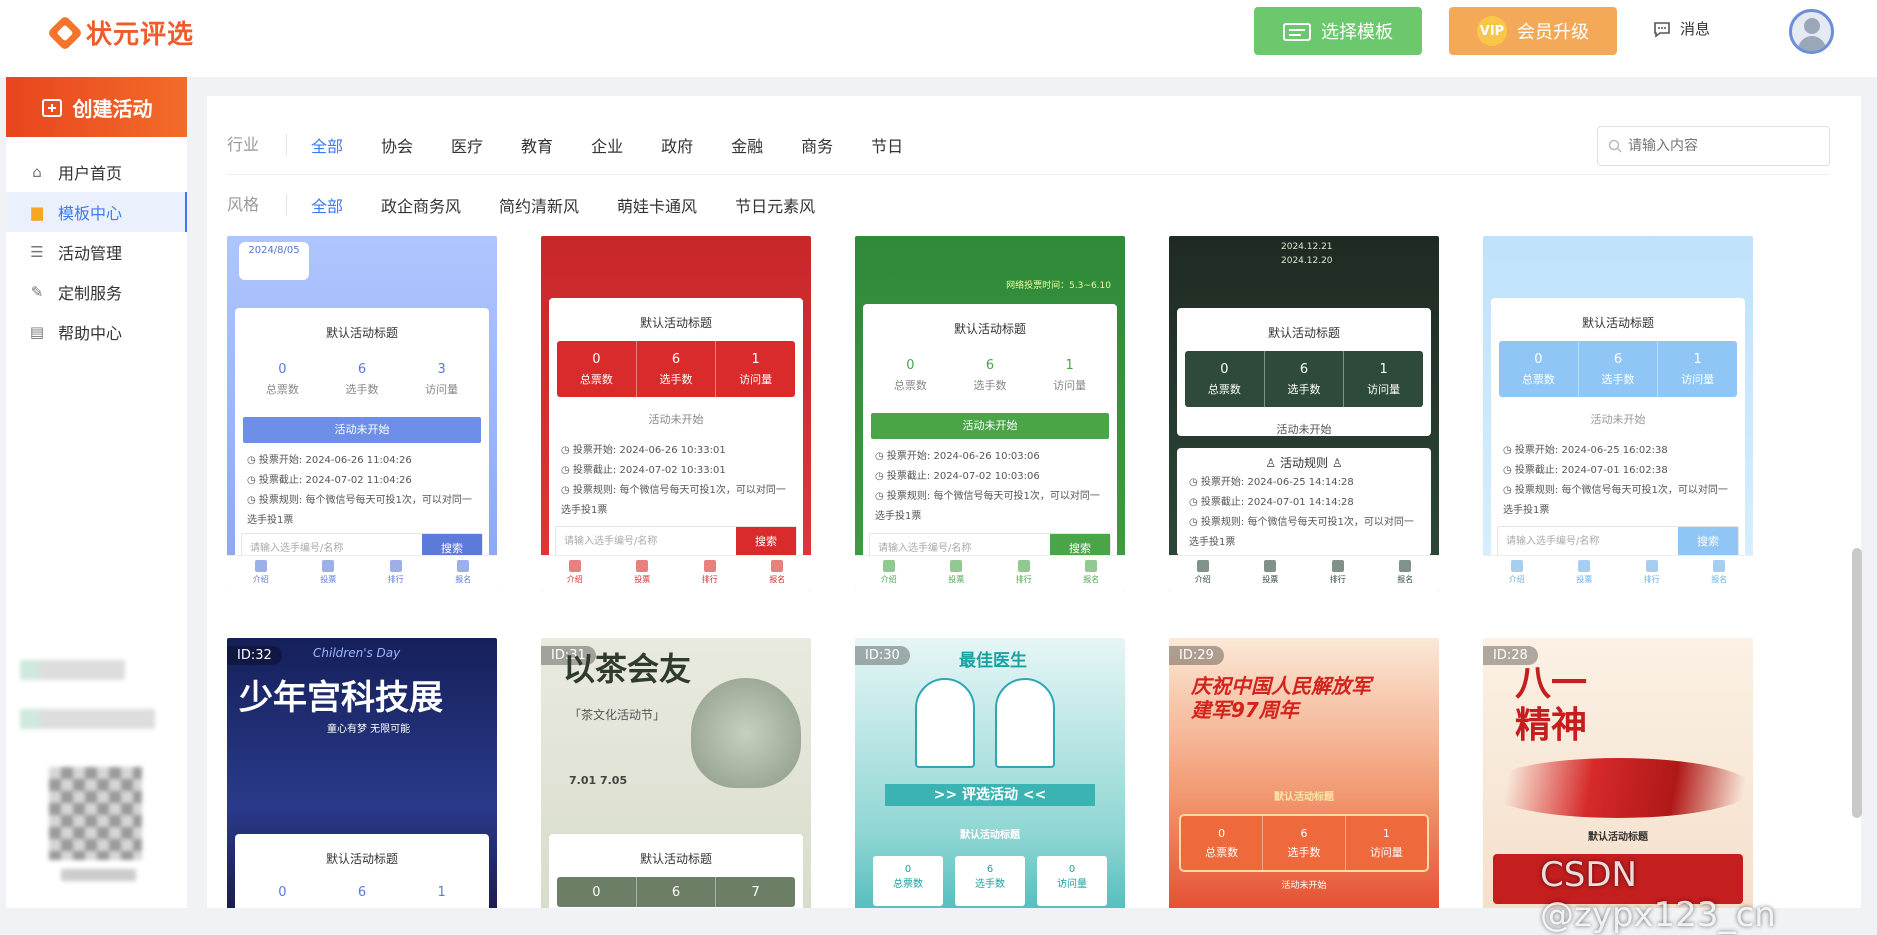  What do you see at coordinates (990, 881) in the screenshot?
I see `stats-row: 0 总票数 6 选手数 0 访问量` at bounding box center [990, 881].